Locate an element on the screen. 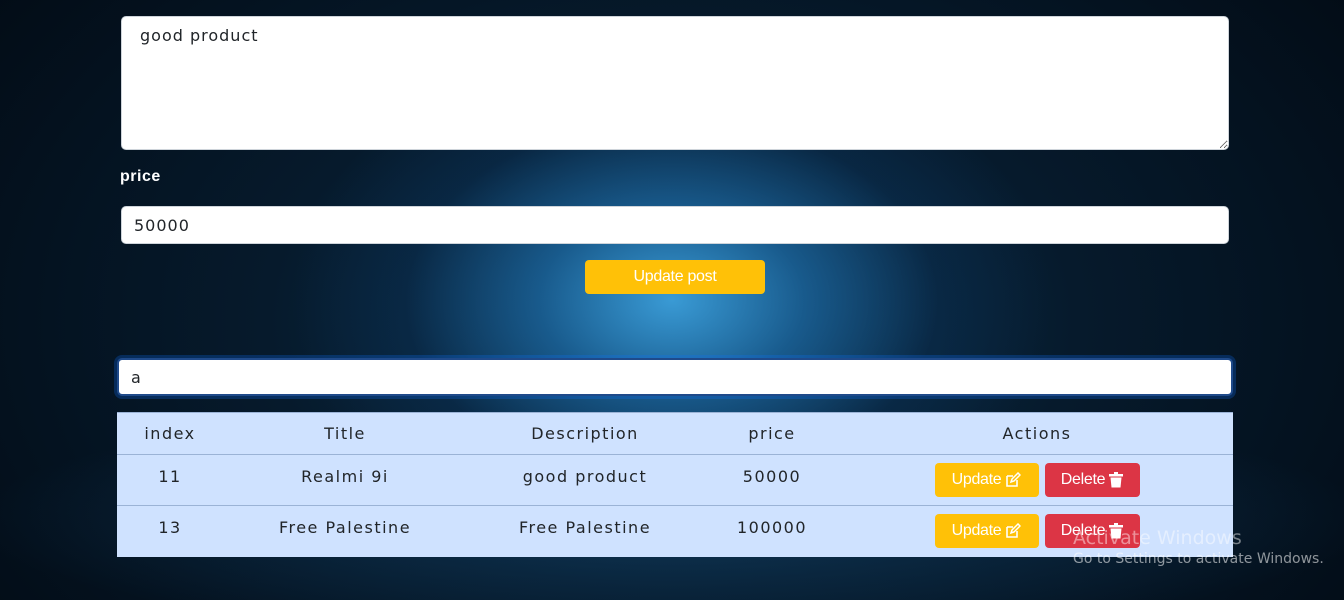 Image resolution: width=1344 pixels, height=600 pixels. cell-description: good product is located at coordinates (585, 480).